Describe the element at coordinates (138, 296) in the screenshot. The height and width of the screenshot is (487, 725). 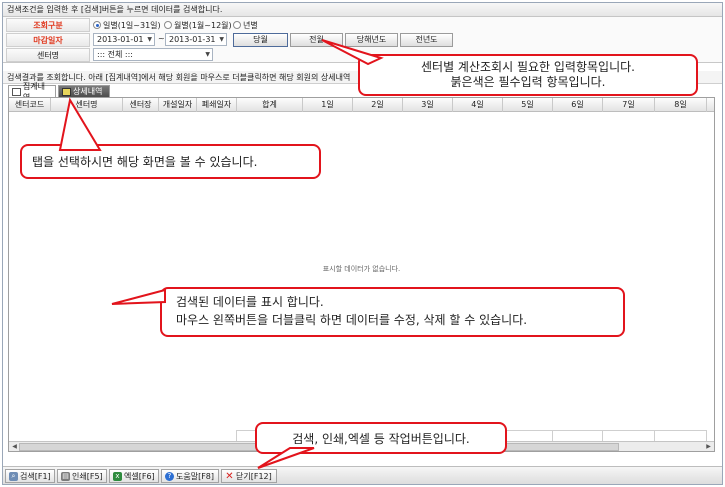
I see `data-callout-pointer` at that location.